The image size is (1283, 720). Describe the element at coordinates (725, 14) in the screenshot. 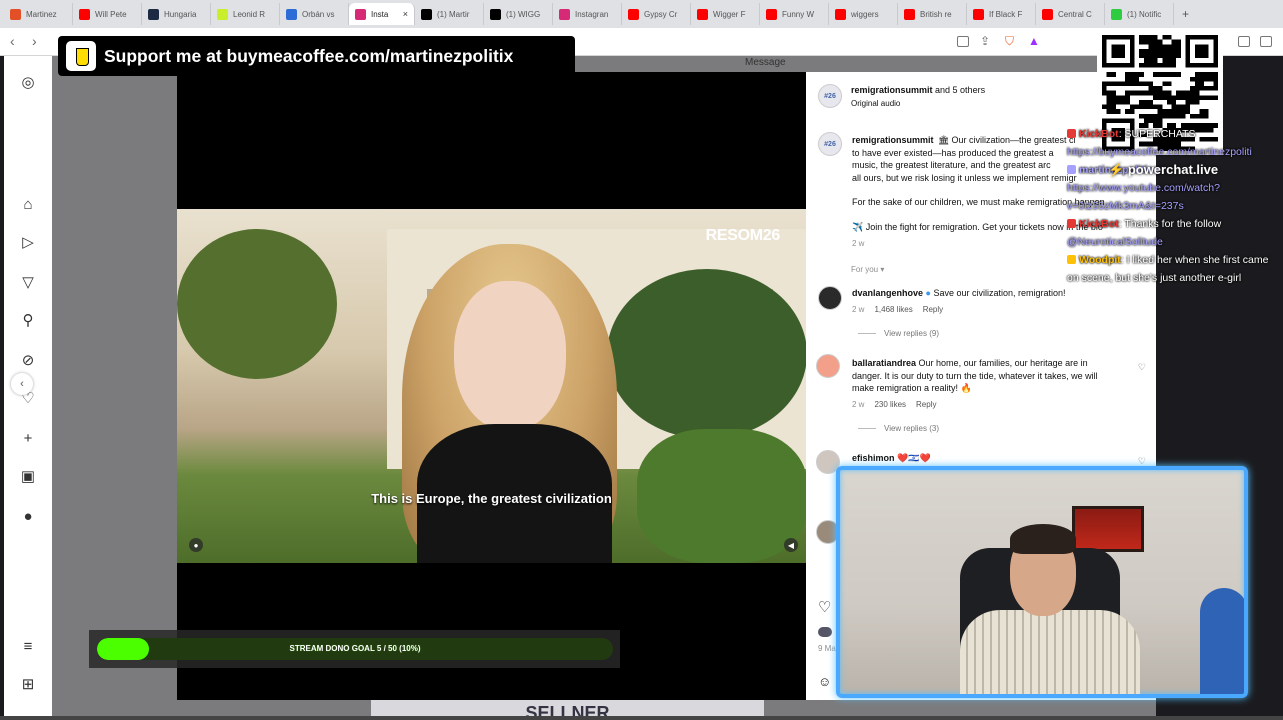

I see `browser-tab: Wigger F` at that location.